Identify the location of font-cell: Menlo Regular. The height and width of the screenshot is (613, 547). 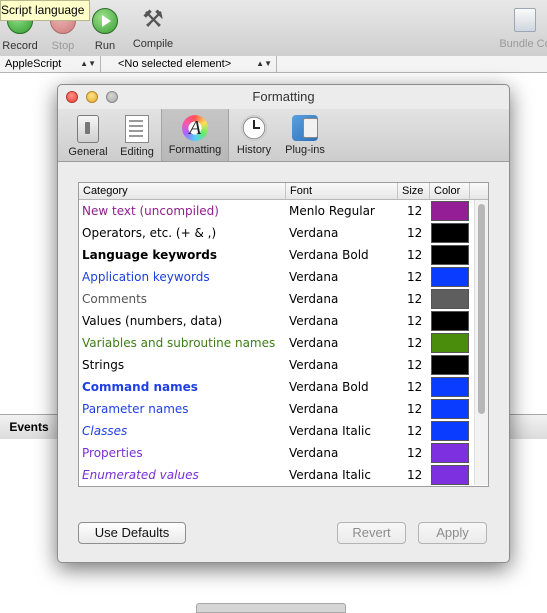
(332, 211).